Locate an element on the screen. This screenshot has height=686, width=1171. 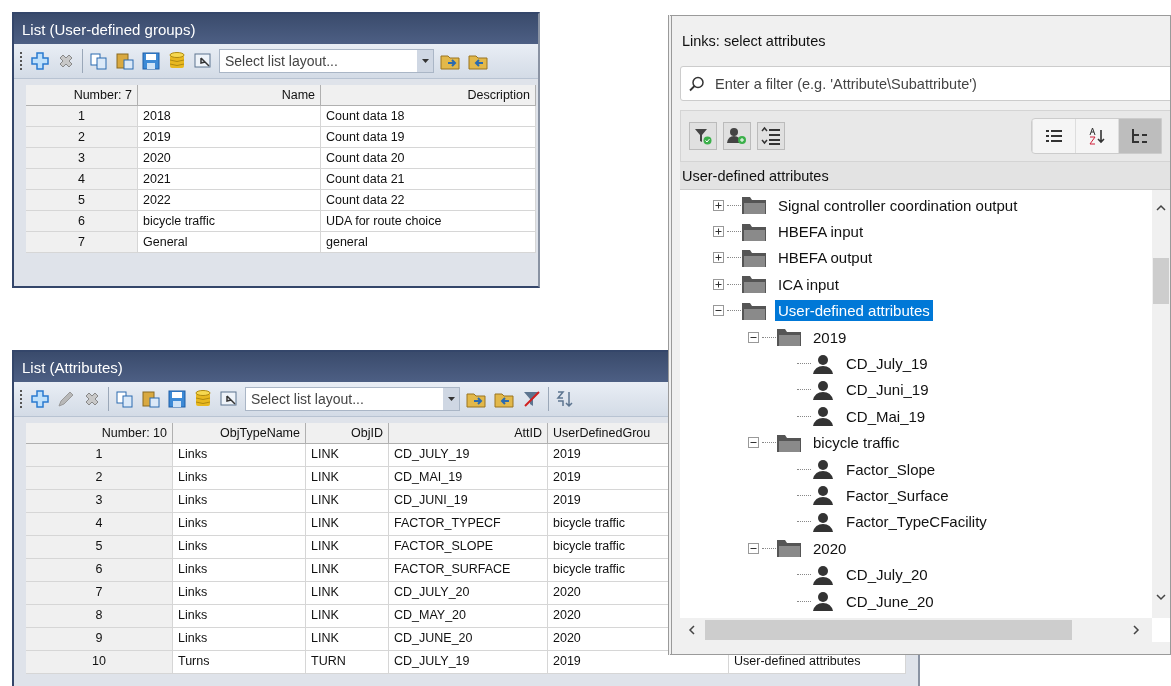
row-number: 3 is located at coordinates (99, 501).